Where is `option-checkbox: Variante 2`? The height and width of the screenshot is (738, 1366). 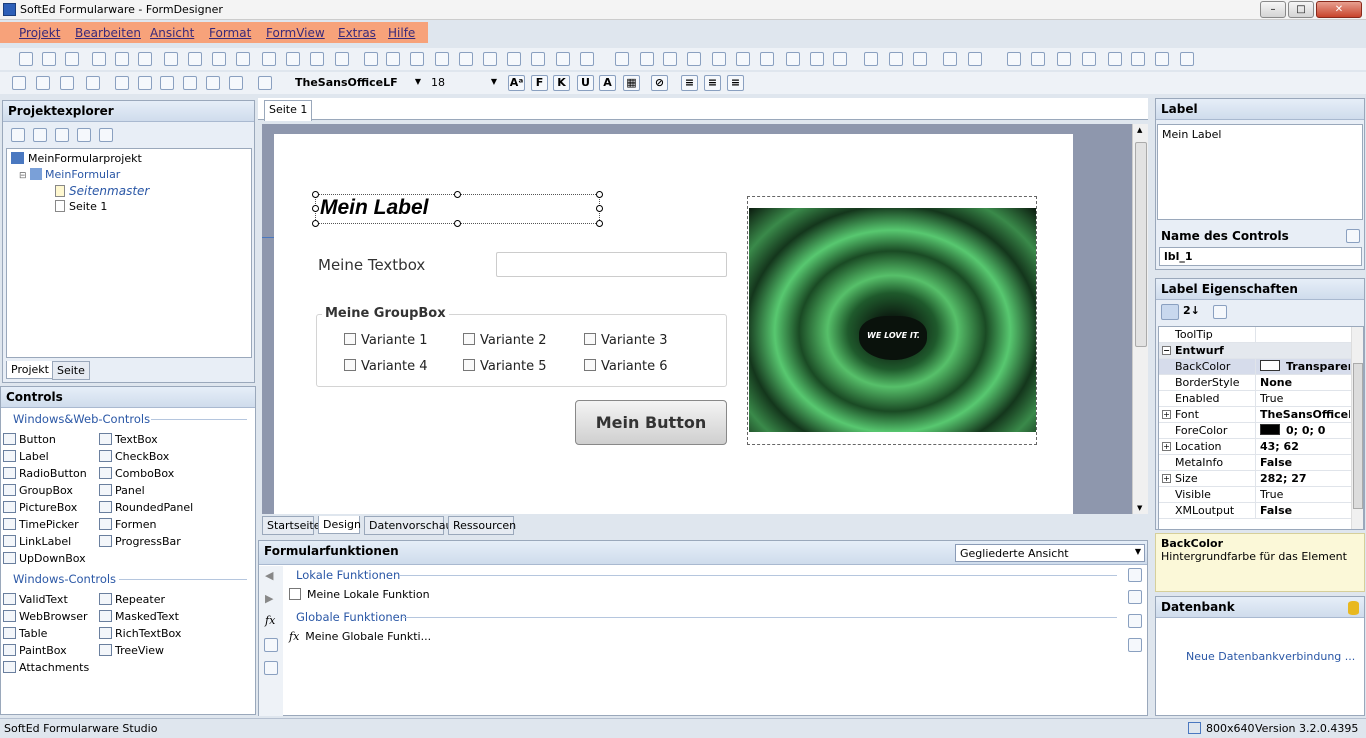 option-checkbox: Variante 2 is located at coordinates (505, 340).